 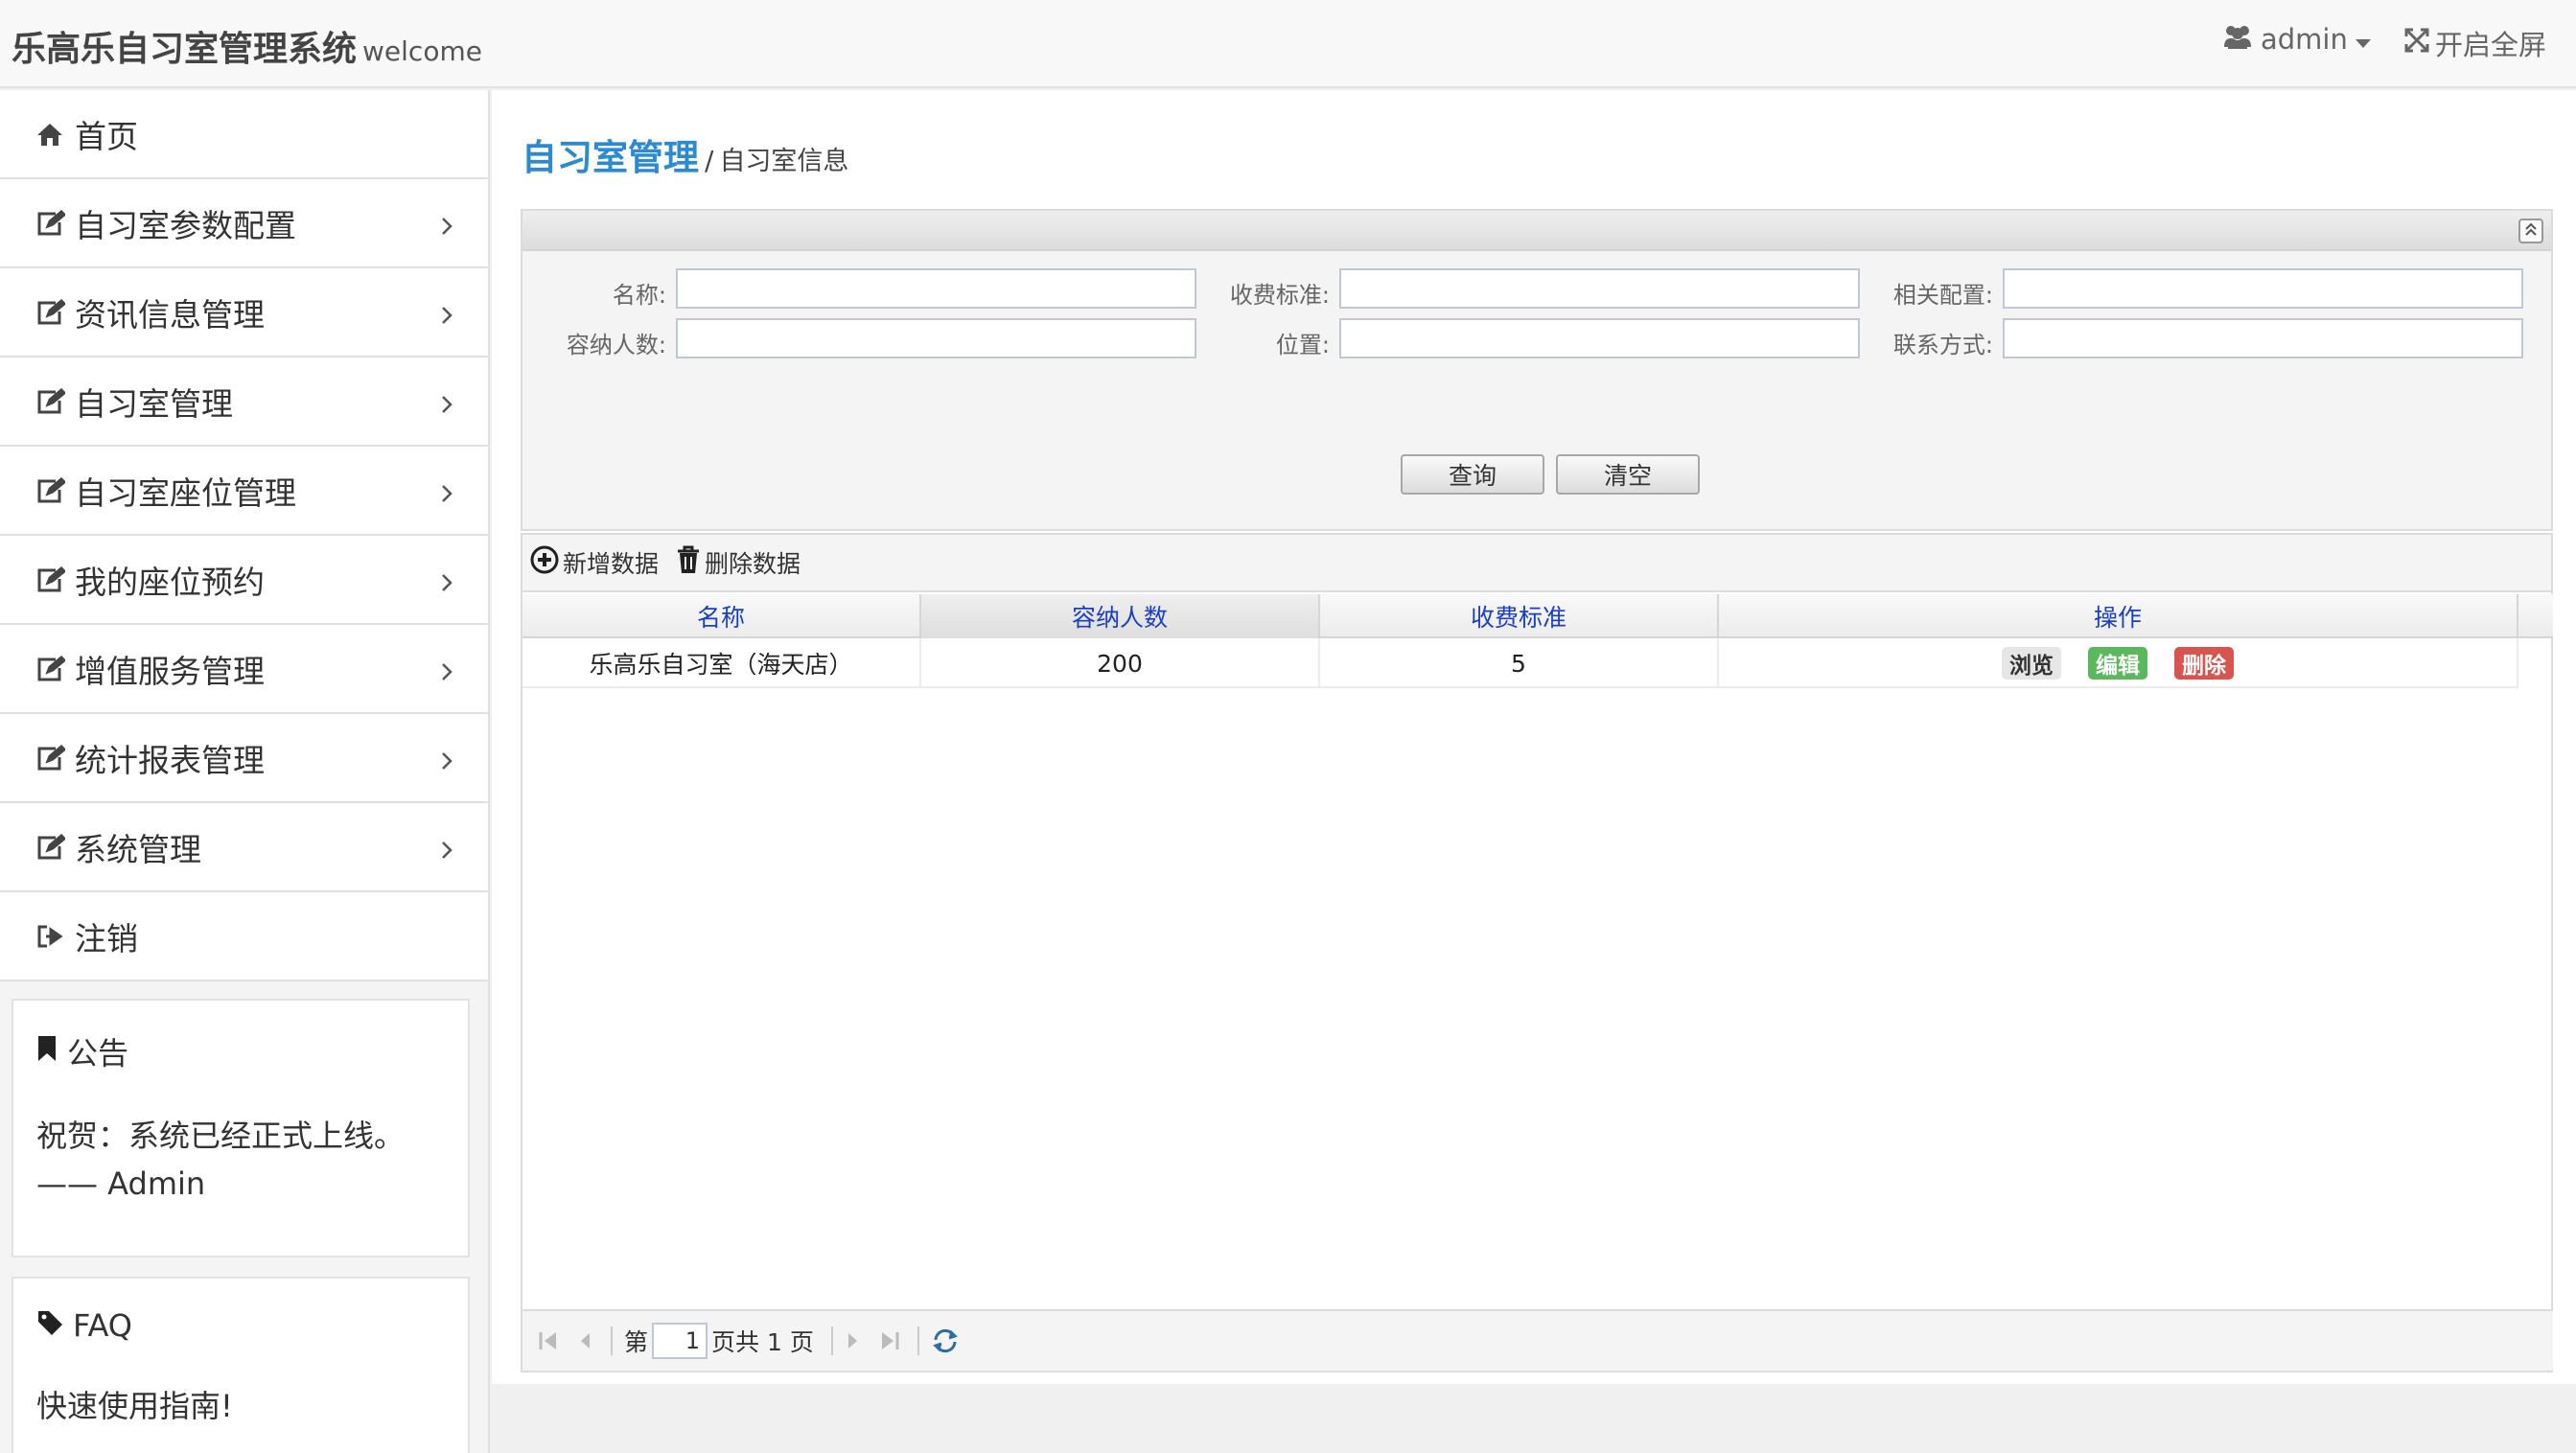 What do you see at coordinates (1473, 475) in the screenshot?
I see `query-button: 查询` at bounding box center [1473, 475].